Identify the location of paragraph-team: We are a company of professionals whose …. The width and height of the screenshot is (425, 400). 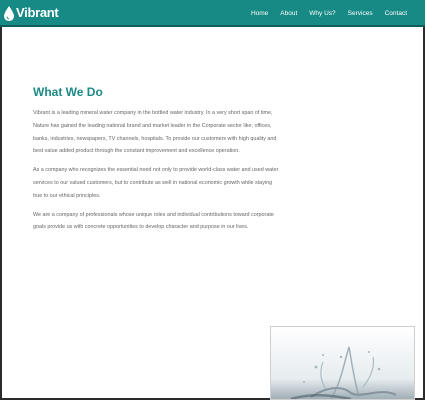
(153, 221).